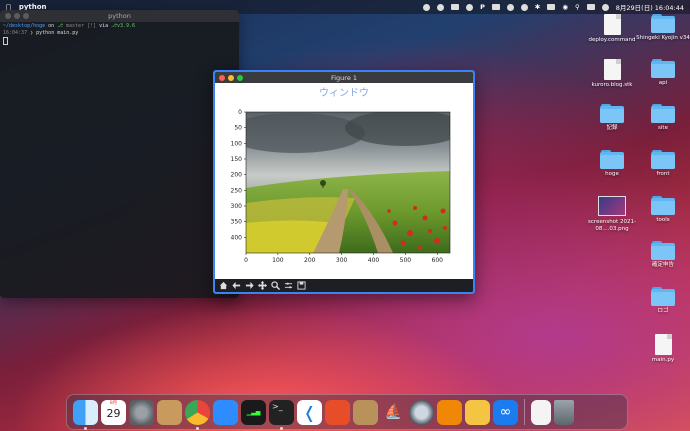 The image size is (690, 431). I want to click on chrome-icon, so click(197, 414).